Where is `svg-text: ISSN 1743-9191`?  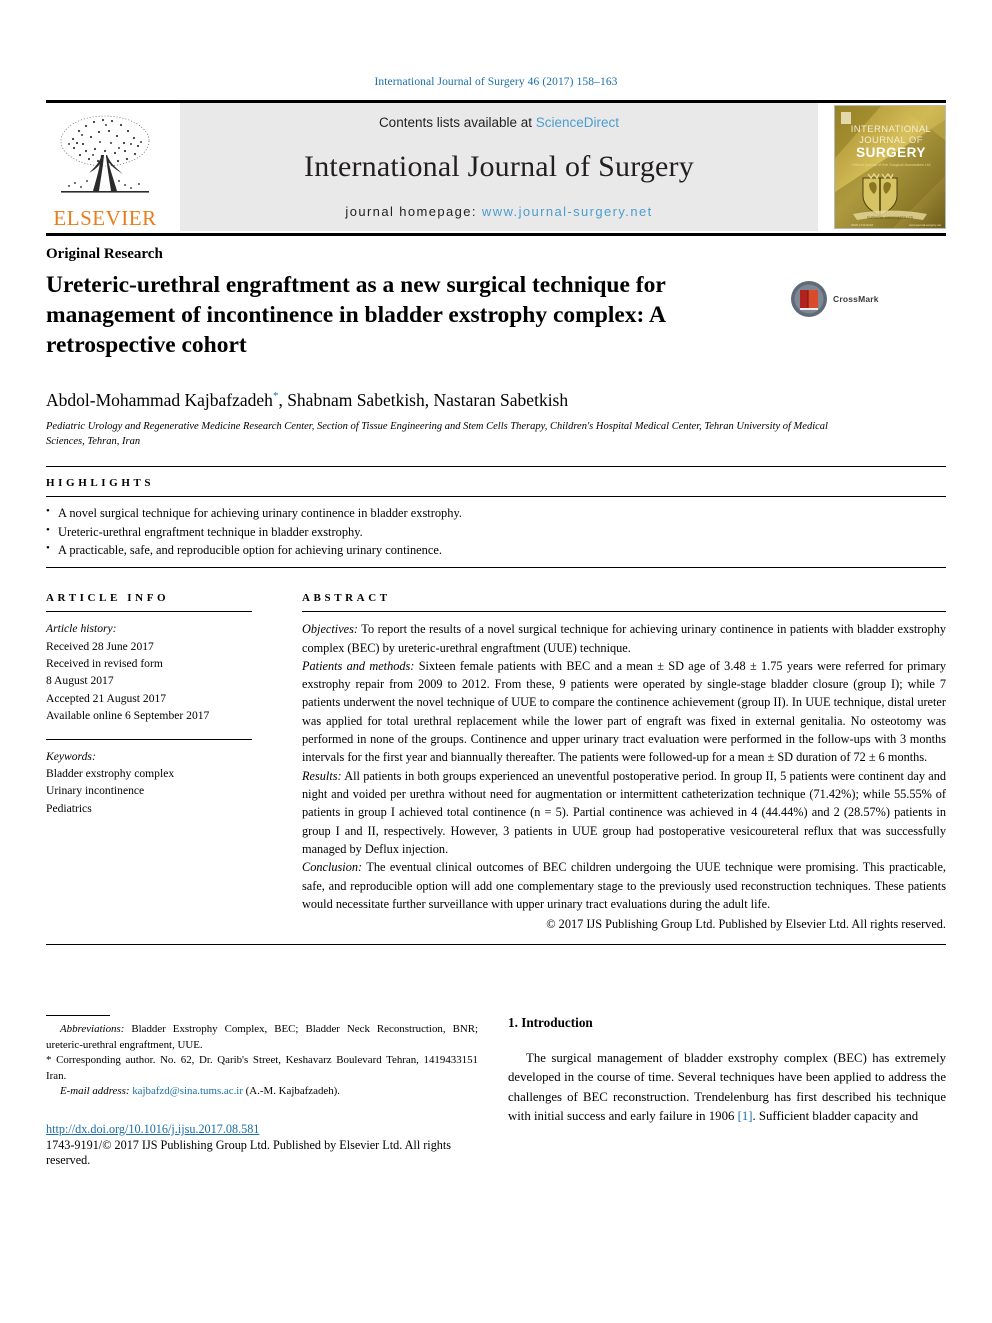 svg-text: ISSN 1743-9191 is located at coordinates (862, 225).